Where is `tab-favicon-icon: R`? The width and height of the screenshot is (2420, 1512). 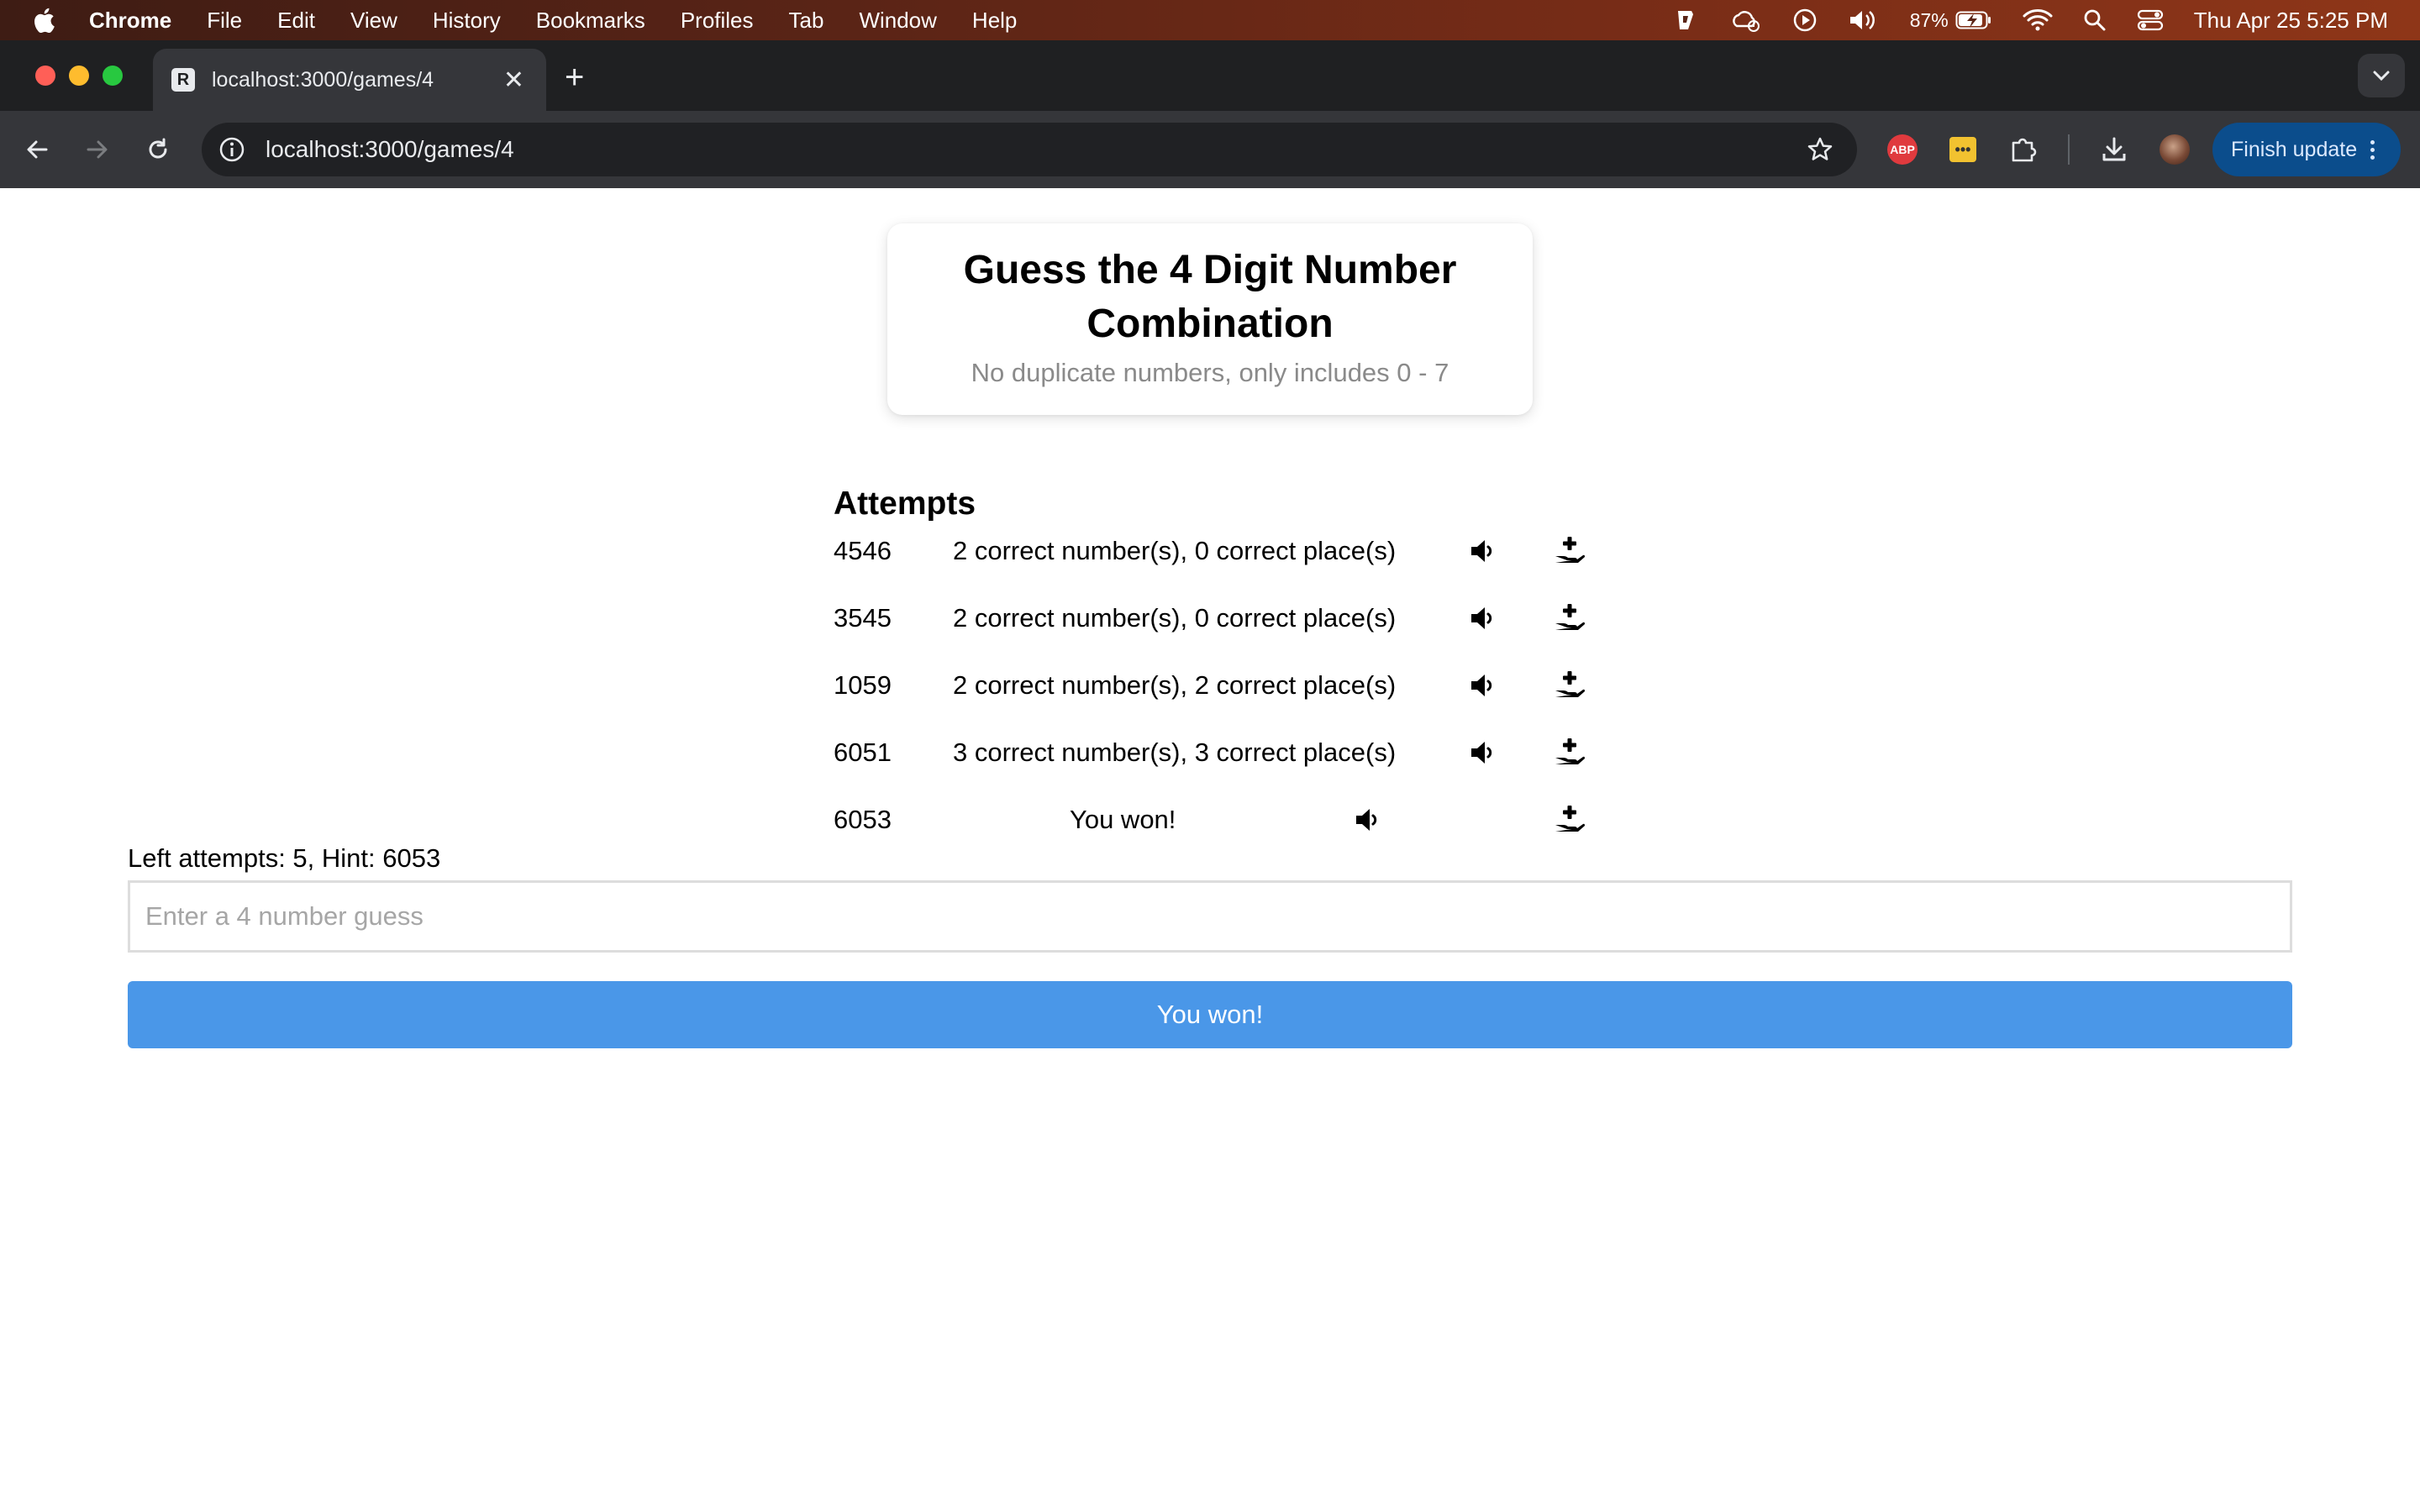 tab-favicon-icon: R is located at coordinates (183, 80).